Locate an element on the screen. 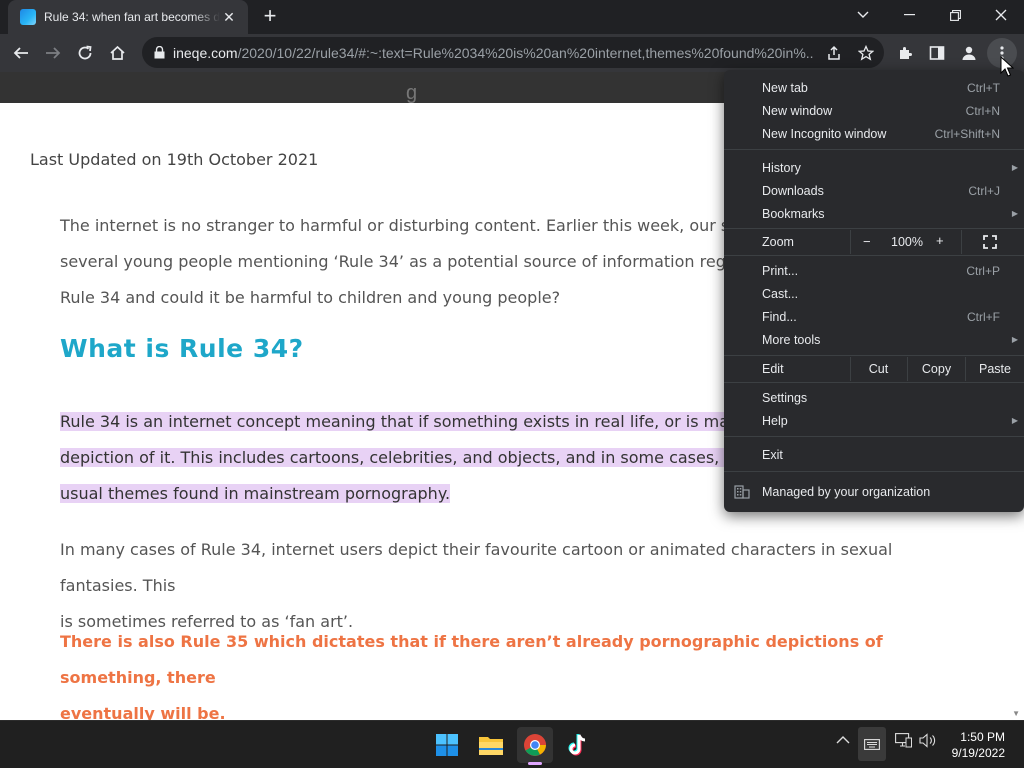  profile-icon is located at coordinates (969, 53).